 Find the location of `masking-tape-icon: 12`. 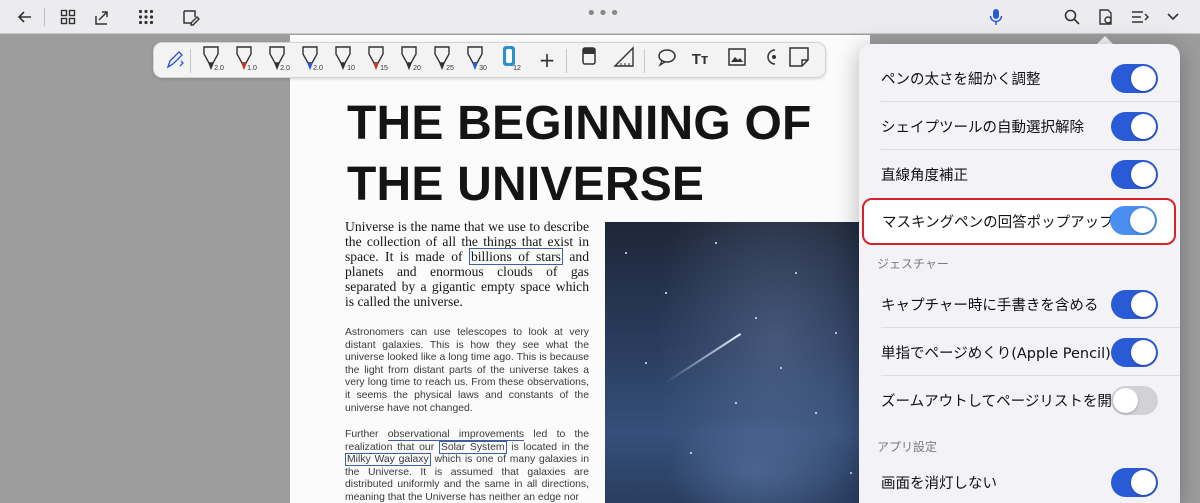

masking-tape-icon: 12 is located at coordinates (509, 61).